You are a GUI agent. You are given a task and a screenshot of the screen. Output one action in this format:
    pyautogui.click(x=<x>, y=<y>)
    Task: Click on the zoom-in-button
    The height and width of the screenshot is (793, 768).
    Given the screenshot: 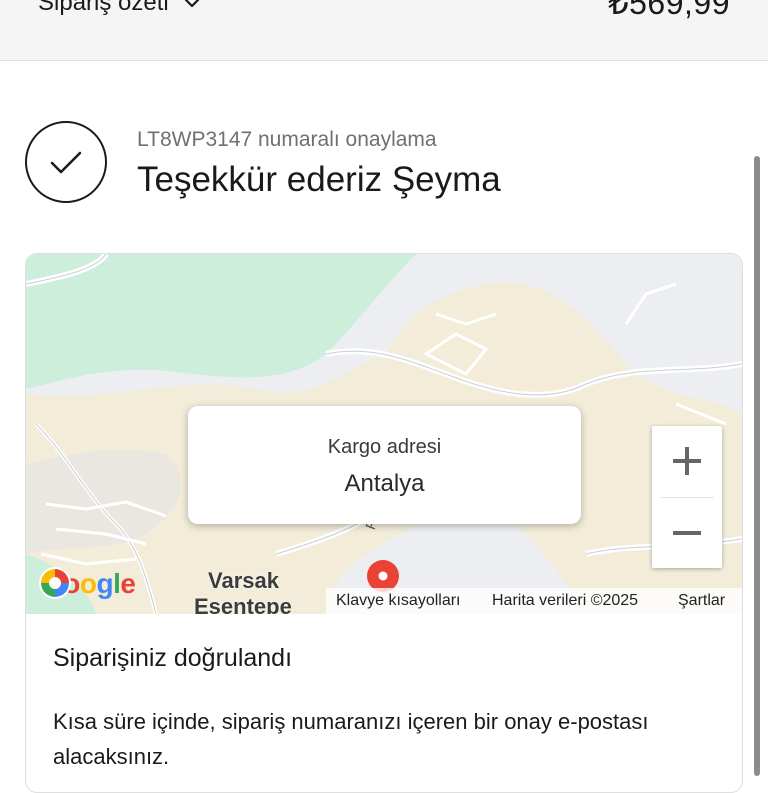 What is the action you would take?
    pyautogui.click(x=687, y=461)
    